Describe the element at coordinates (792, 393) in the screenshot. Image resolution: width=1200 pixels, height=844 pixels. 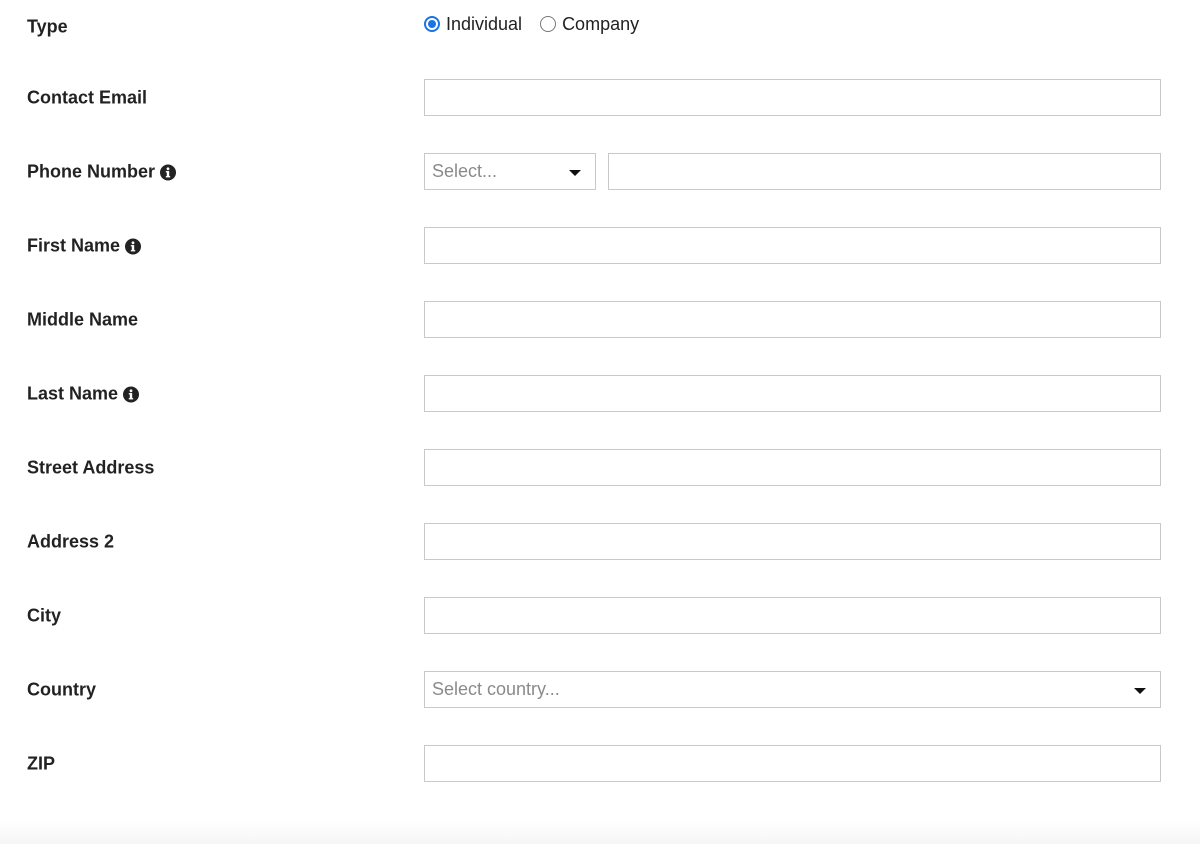
I see `last-name-input` at that location.